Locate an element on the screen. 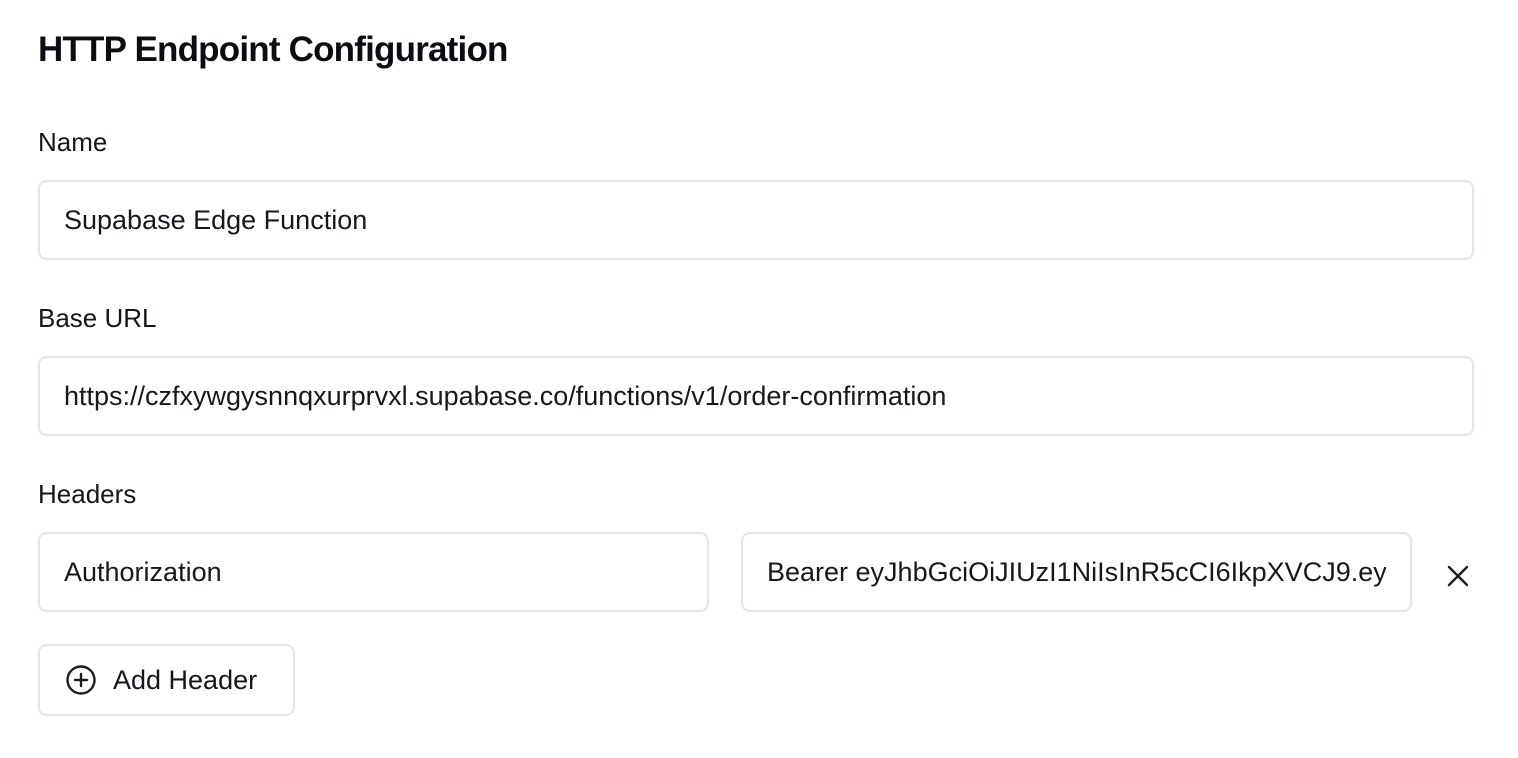 Image resolution: width=1518 pixels, height=758 pixels. name-input is located at coordinates (756, 220).